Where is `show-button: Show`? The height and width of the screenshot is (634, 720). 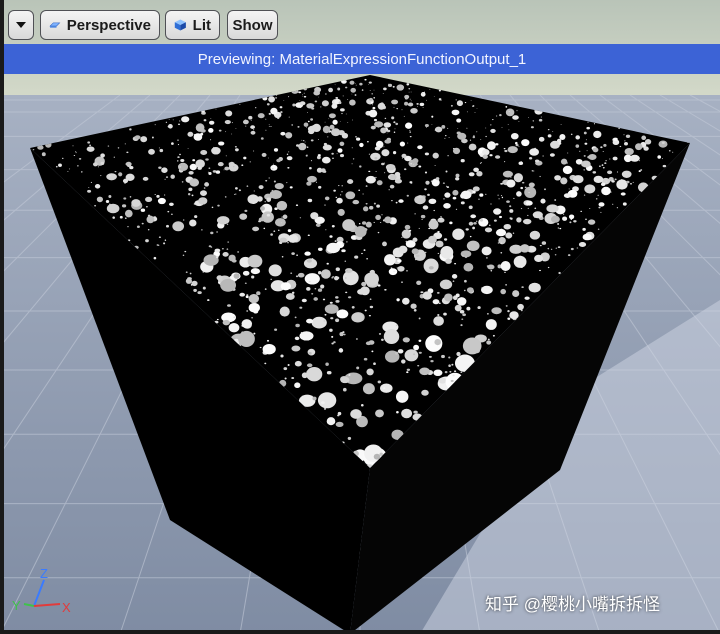
show-button: Show is located at coordinates (252, 25).